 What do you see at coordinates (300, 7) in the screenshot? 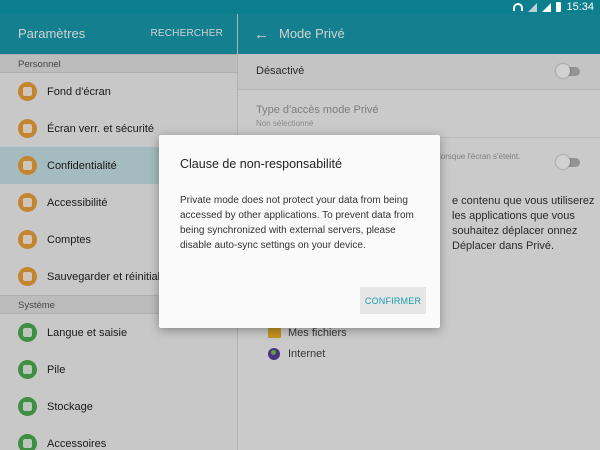
I see `status-bar: 15:34` at bounding box center [300, 7].